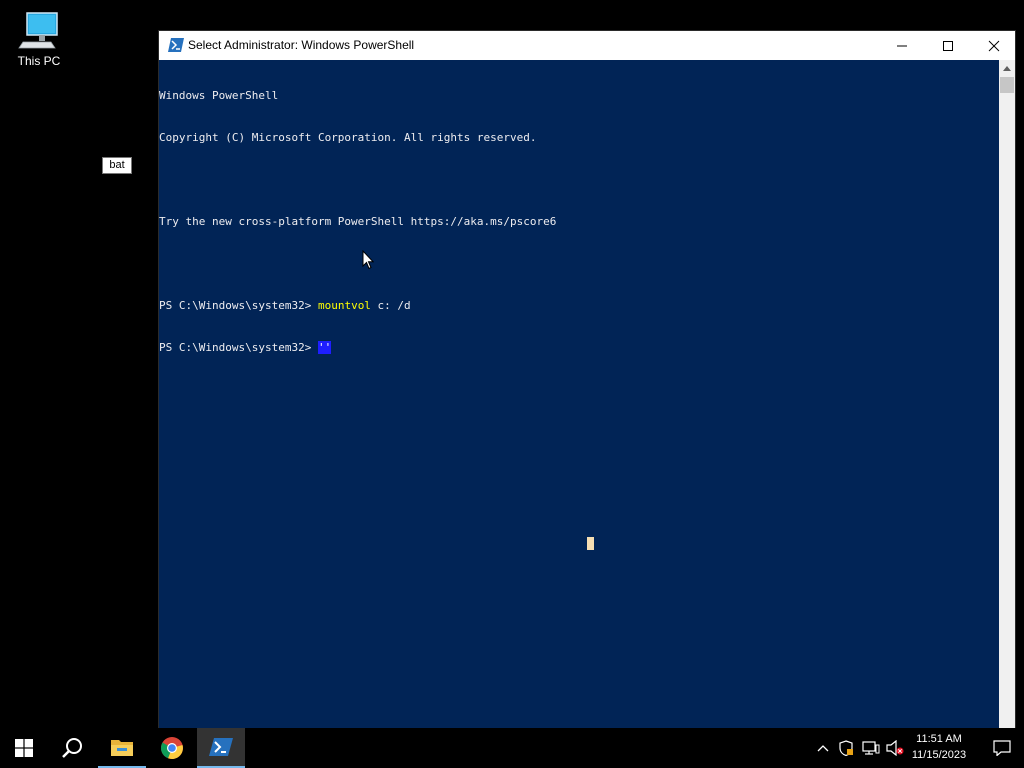 The width and height of the screenshot is (1024, 768). What do you see at coordinates (390, 305) in the screenshot?
I see `command-args: c: /d` at bounding box center [390, 305].